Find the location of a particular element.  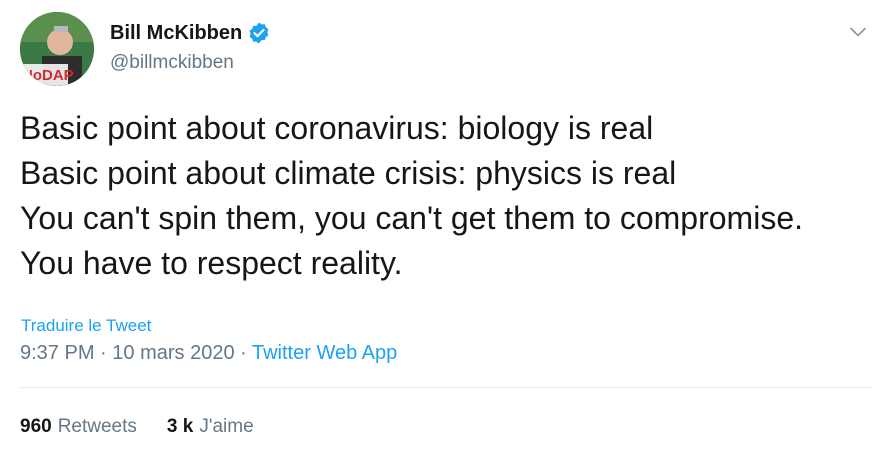

retweets-count: 960 is located at coordinates (36, 426).